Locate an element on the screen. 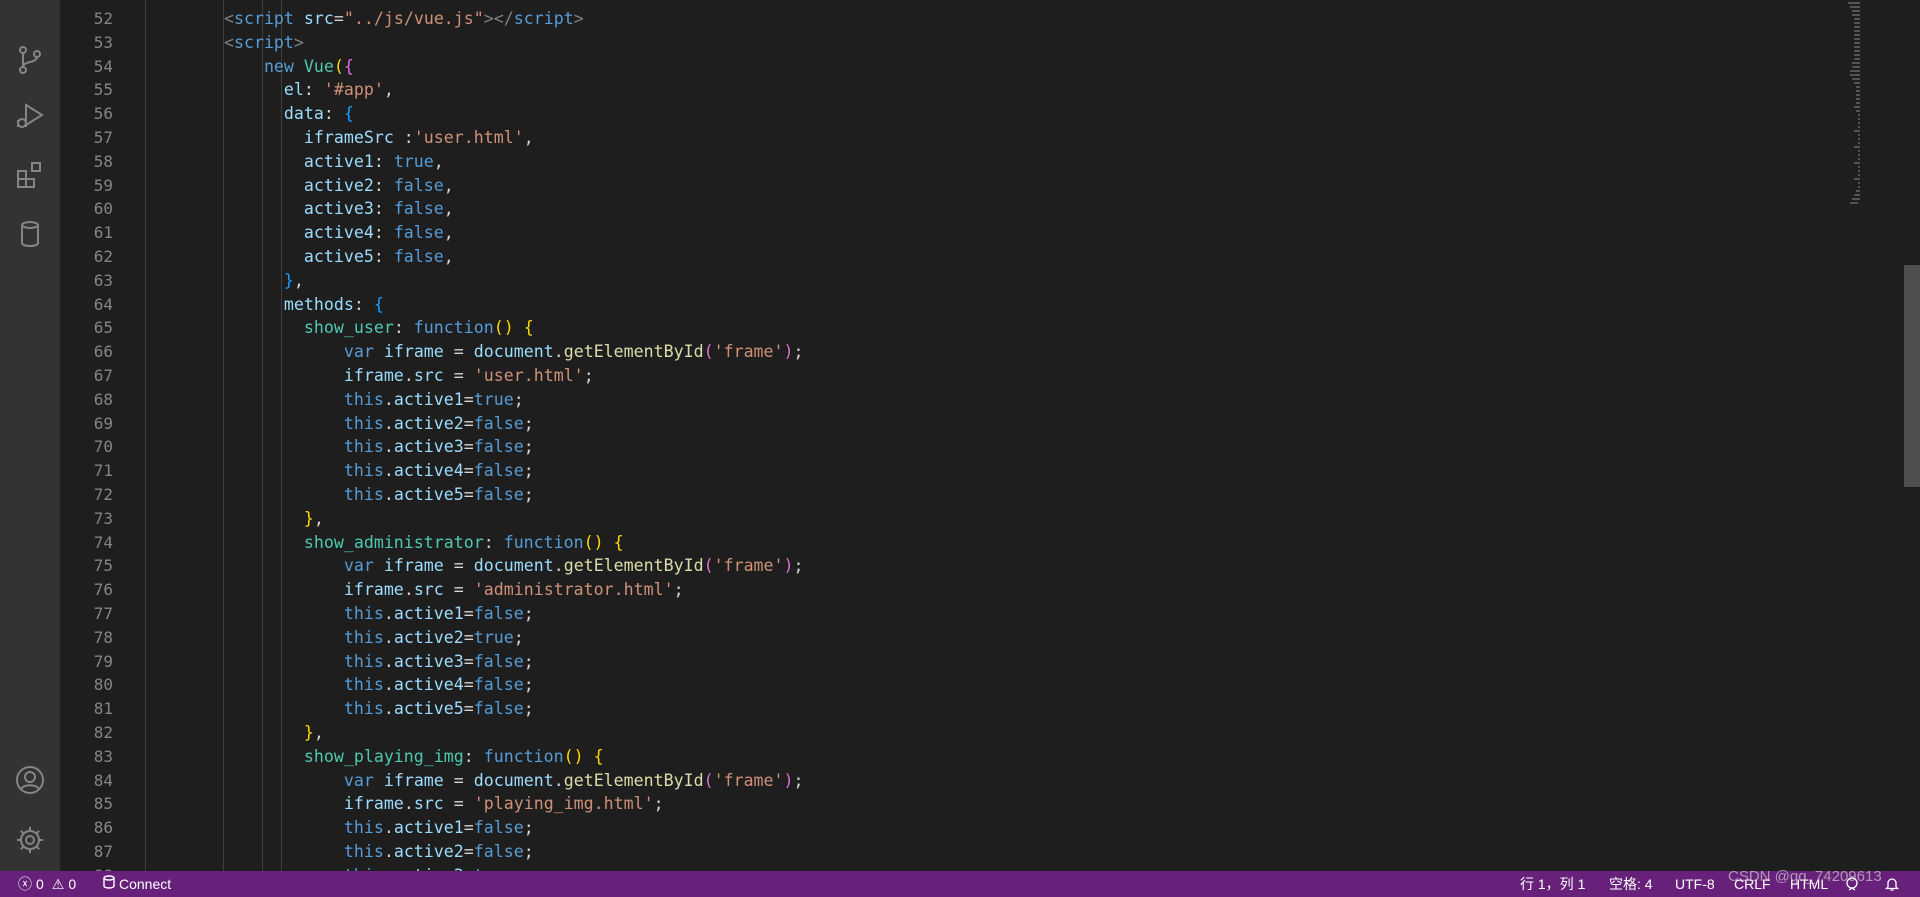 This screenshot has width=1920, height=897. line-number: 61 is located at coordinates (103, 233).